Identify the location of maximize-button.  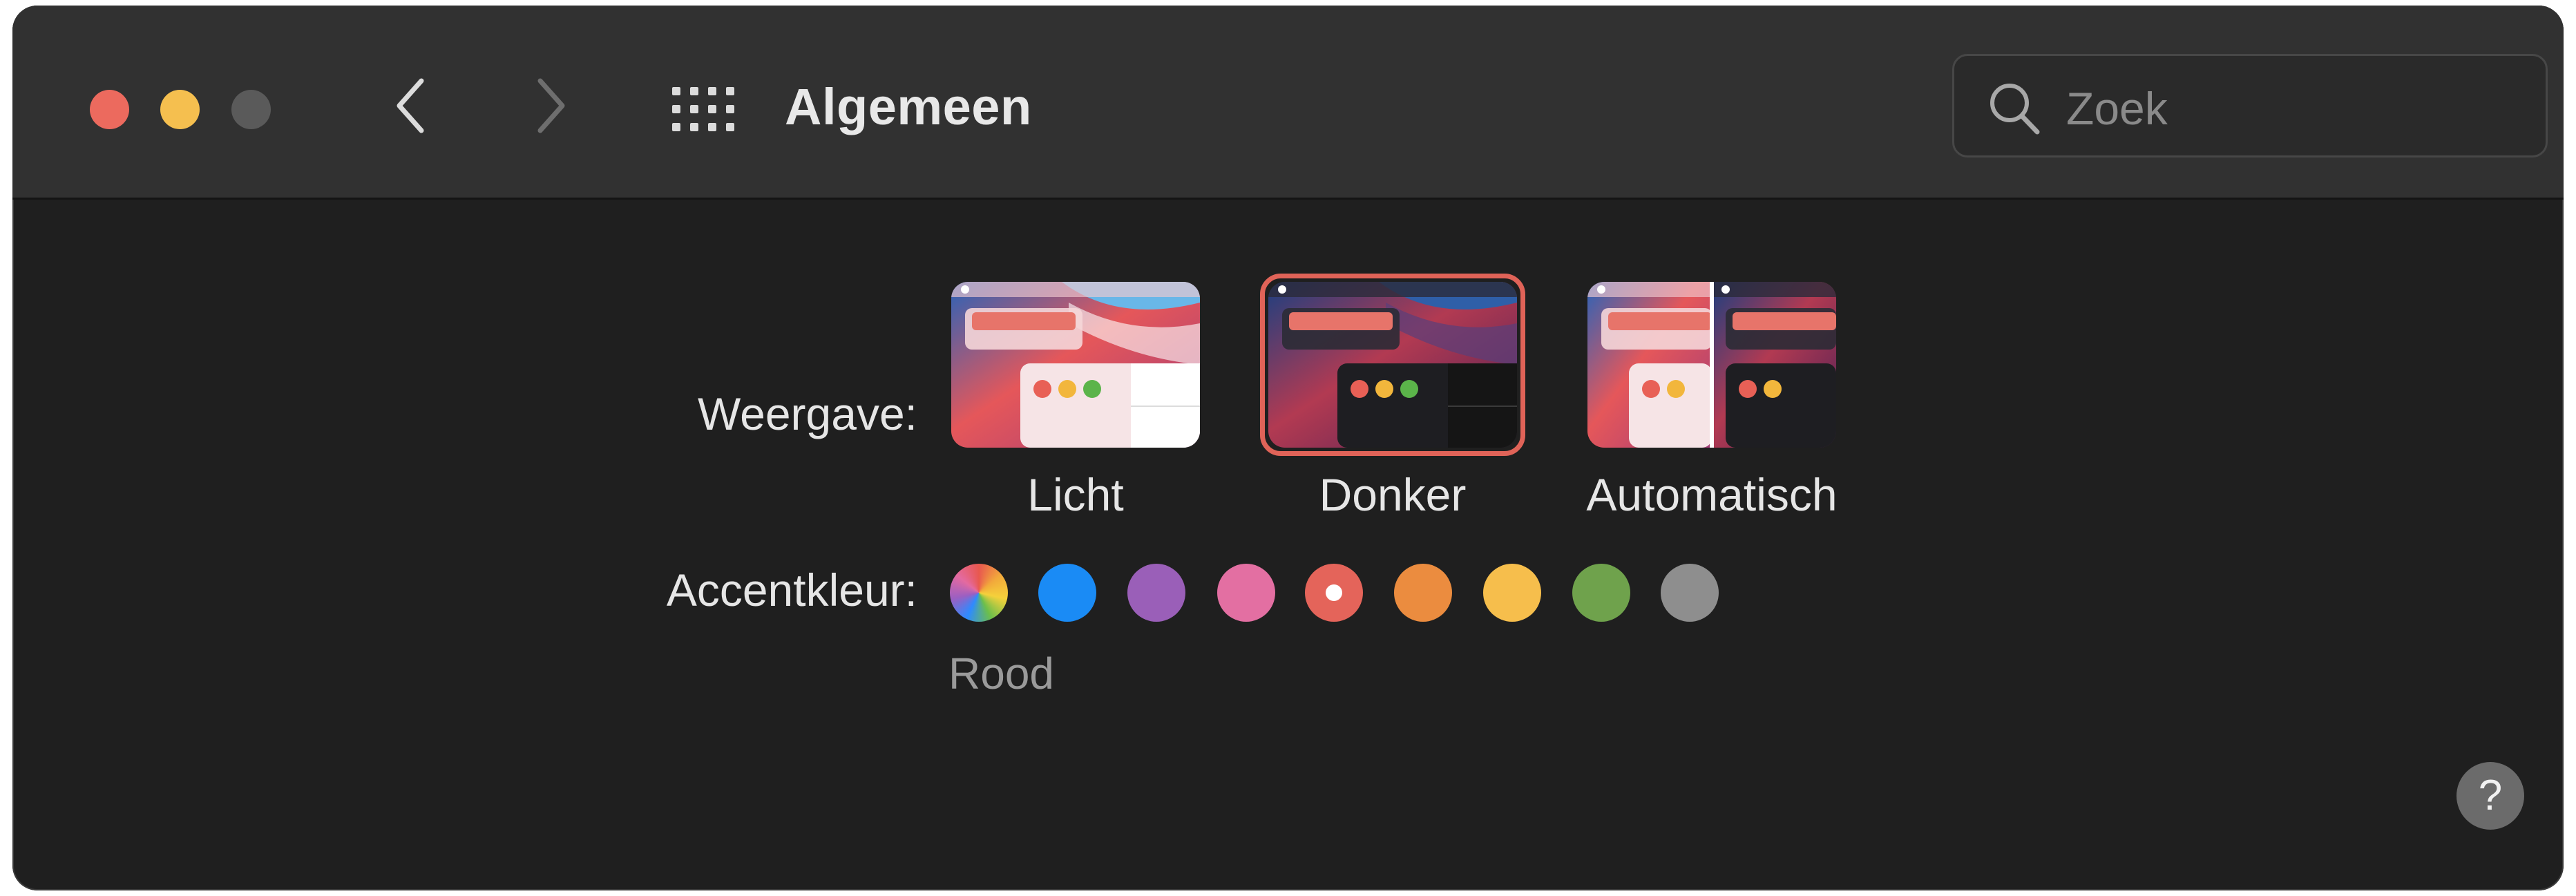
(251, 109).